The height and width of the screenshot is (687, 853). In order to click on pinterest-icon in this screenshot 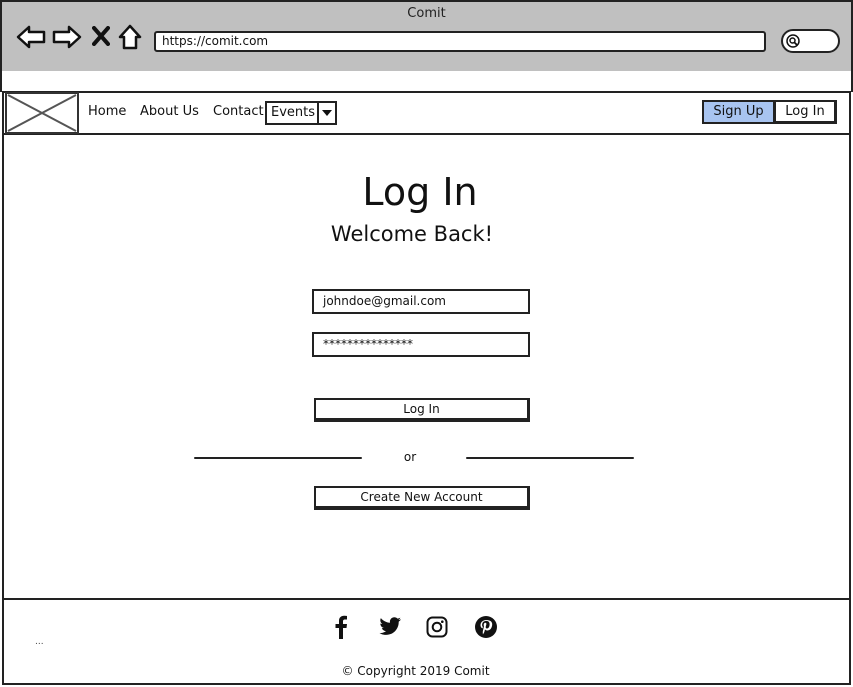, I will do `click(486, 627)`.